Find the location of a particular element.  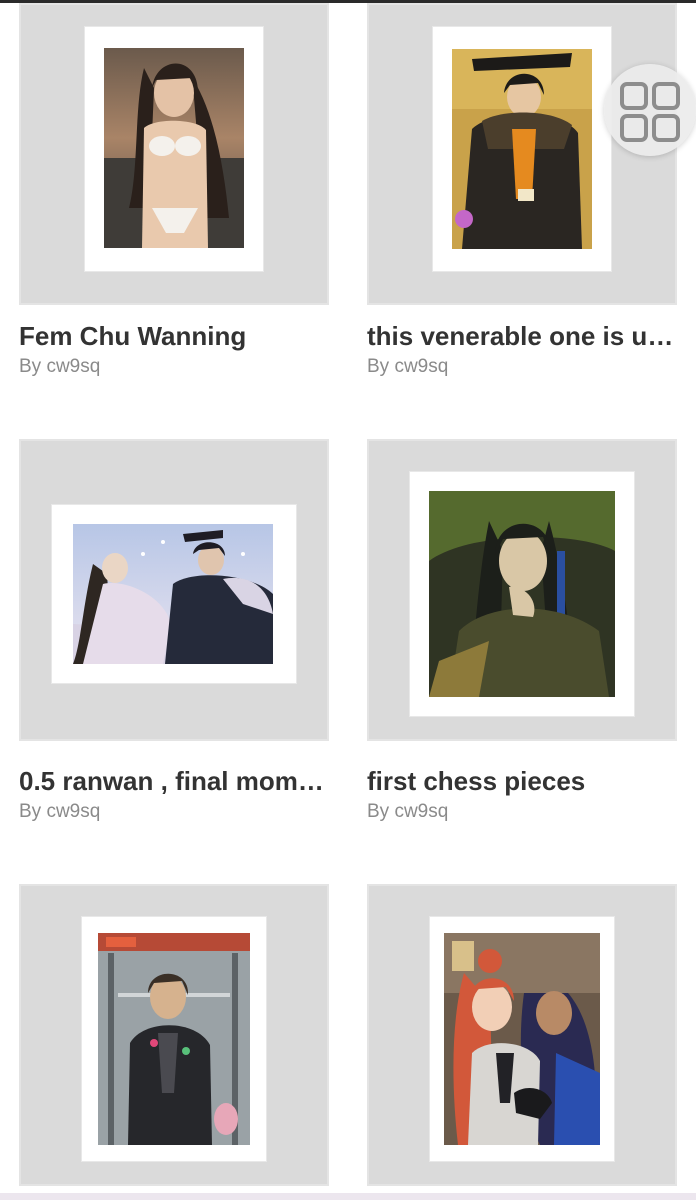

artwork-beach-portrait is located at coordinates (174, 148).